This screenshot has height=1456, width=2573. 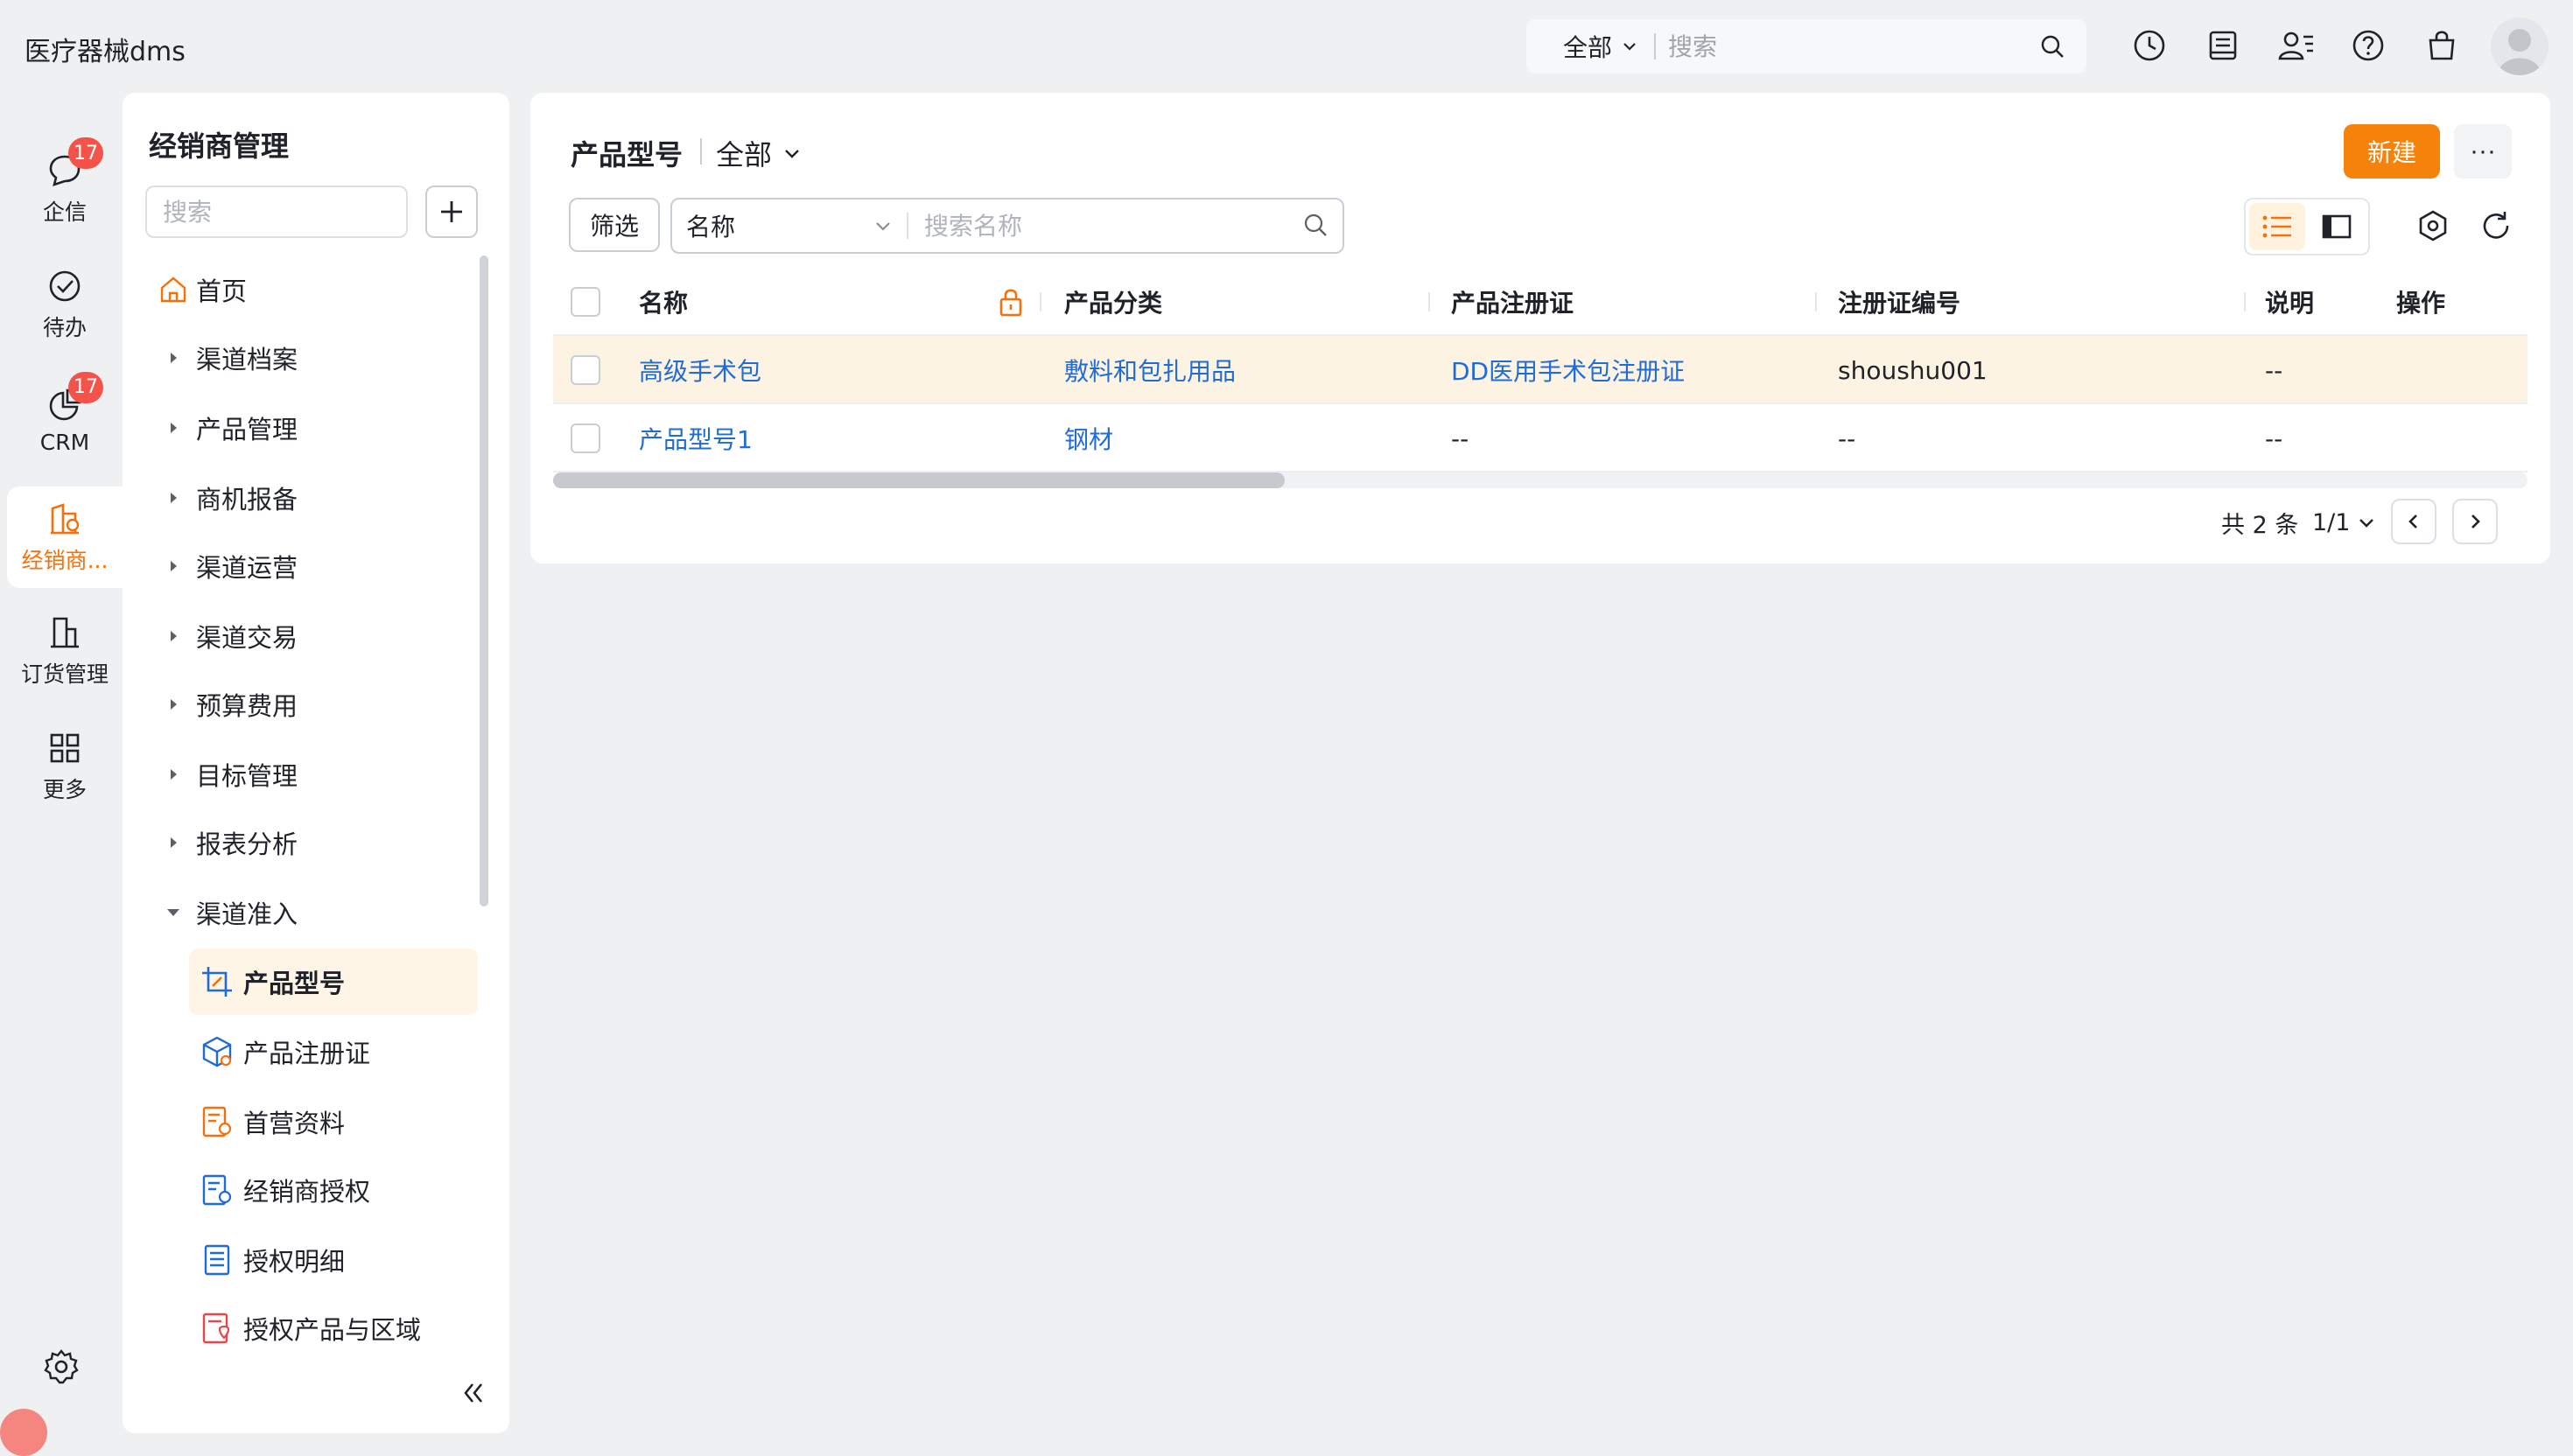 I want to click on split-view-icon, so click(x=2337, y=226).